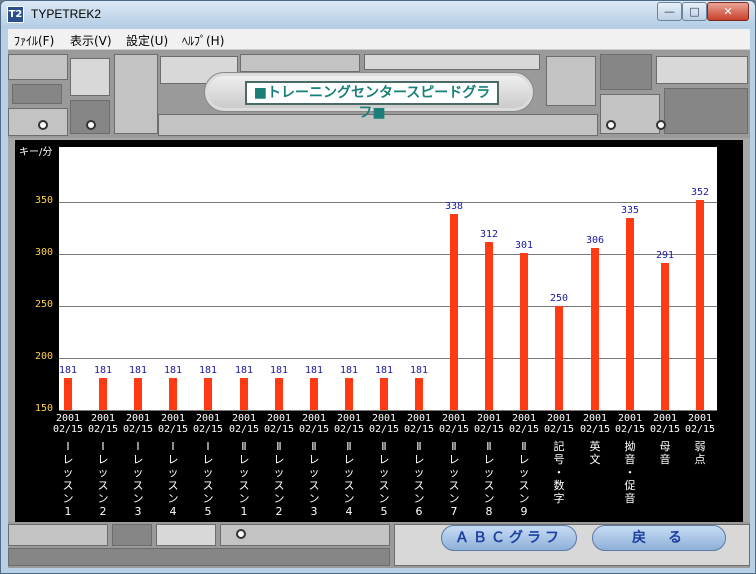  I want to click on menu-settings: 設定(U), so click(147, 40).